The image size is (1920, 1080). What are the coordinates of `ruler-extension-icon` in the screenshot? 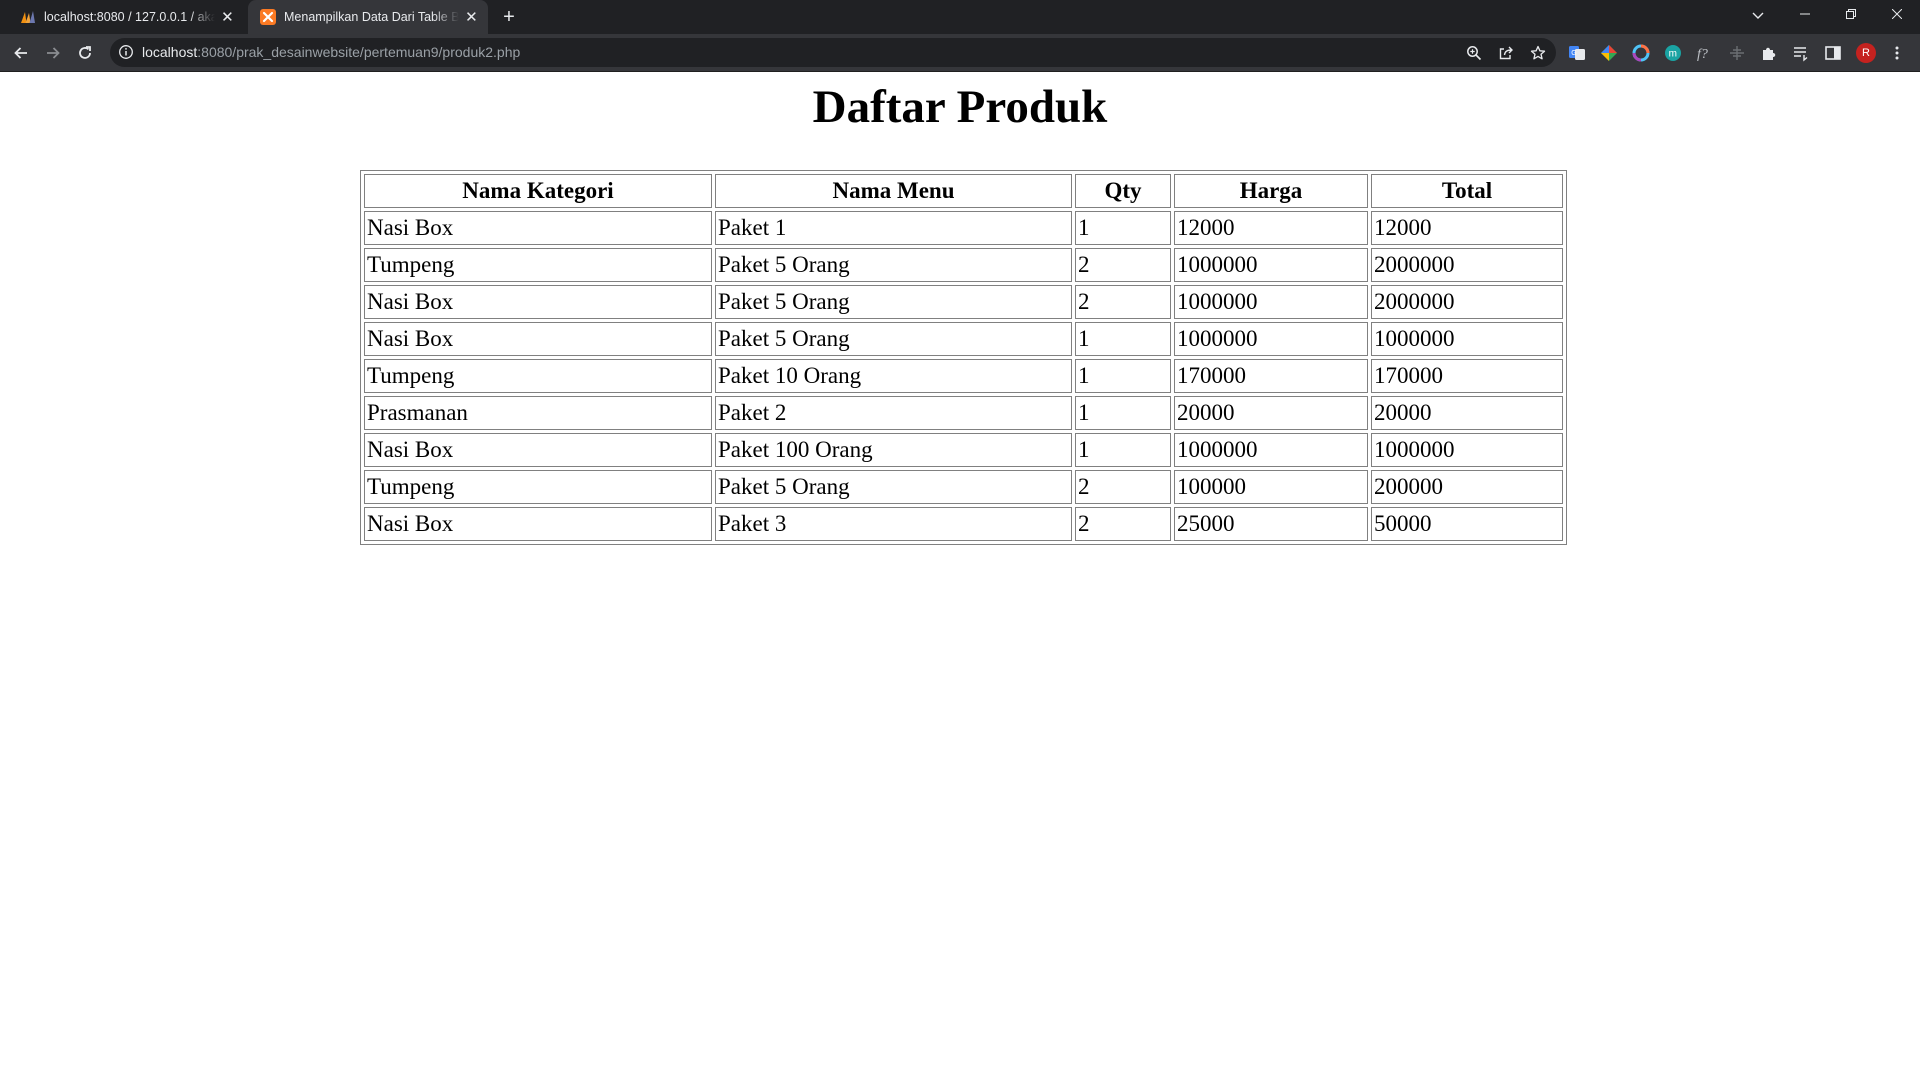 It's located at (1737, 53).